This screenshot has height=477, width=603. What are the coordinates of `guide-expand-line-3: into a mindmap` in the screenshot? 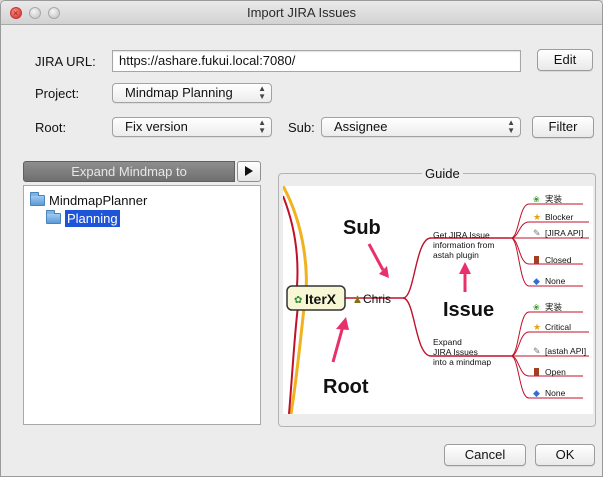 It's located at (462, 362).